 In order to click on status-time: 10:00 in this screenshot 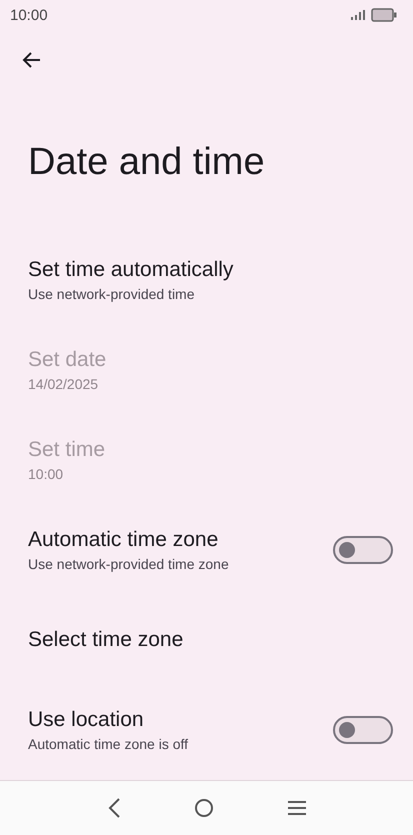, I will do `click(29, 15)`.